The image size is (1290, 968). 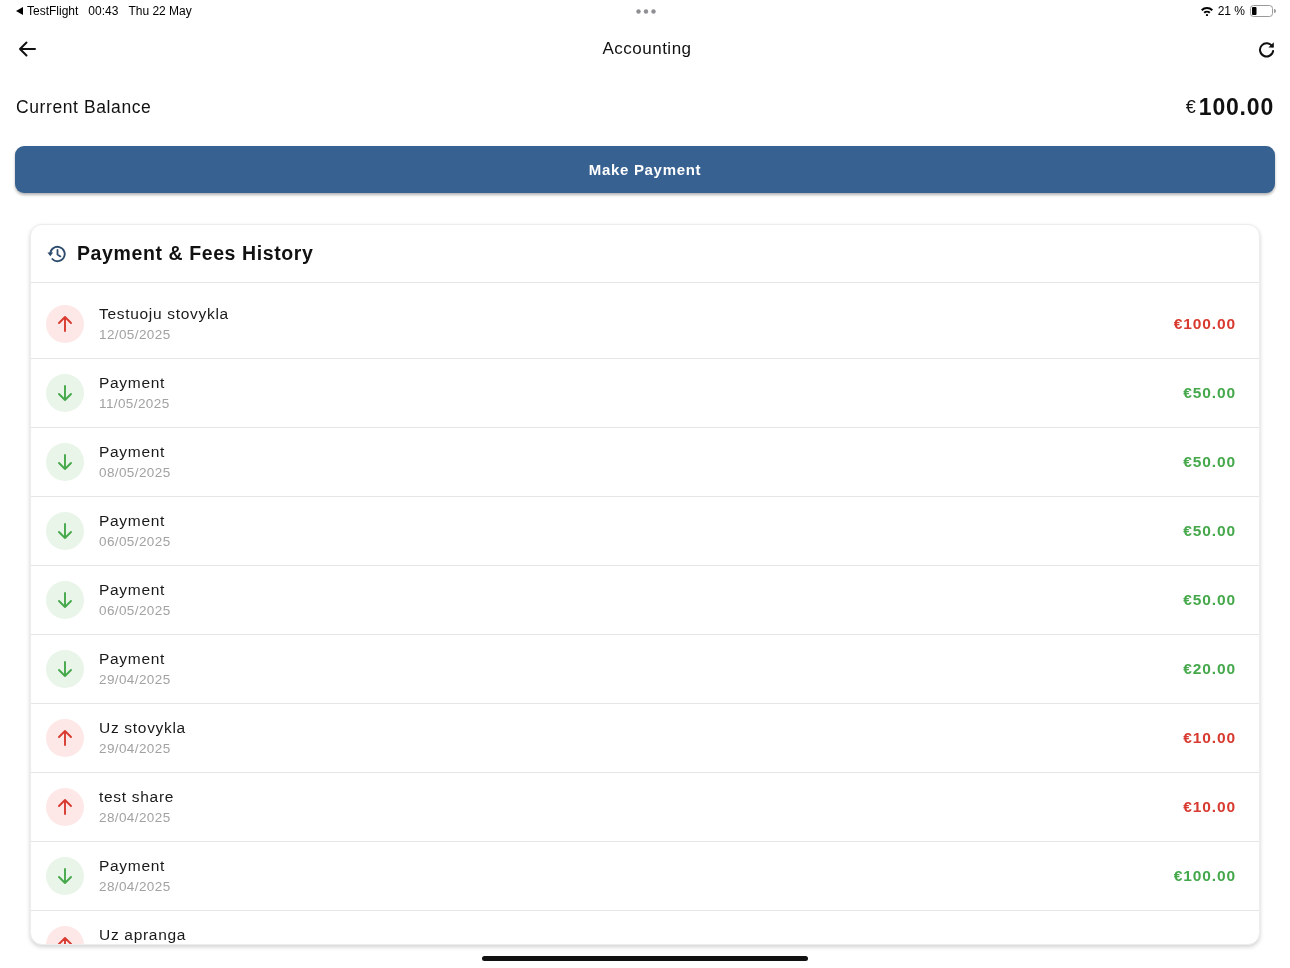 What do you see at coordinates (645, 876) in the screenshot?
I see `transaction-row: Payment 28/04/2025 €100.00` at bounding box center [645, 876].